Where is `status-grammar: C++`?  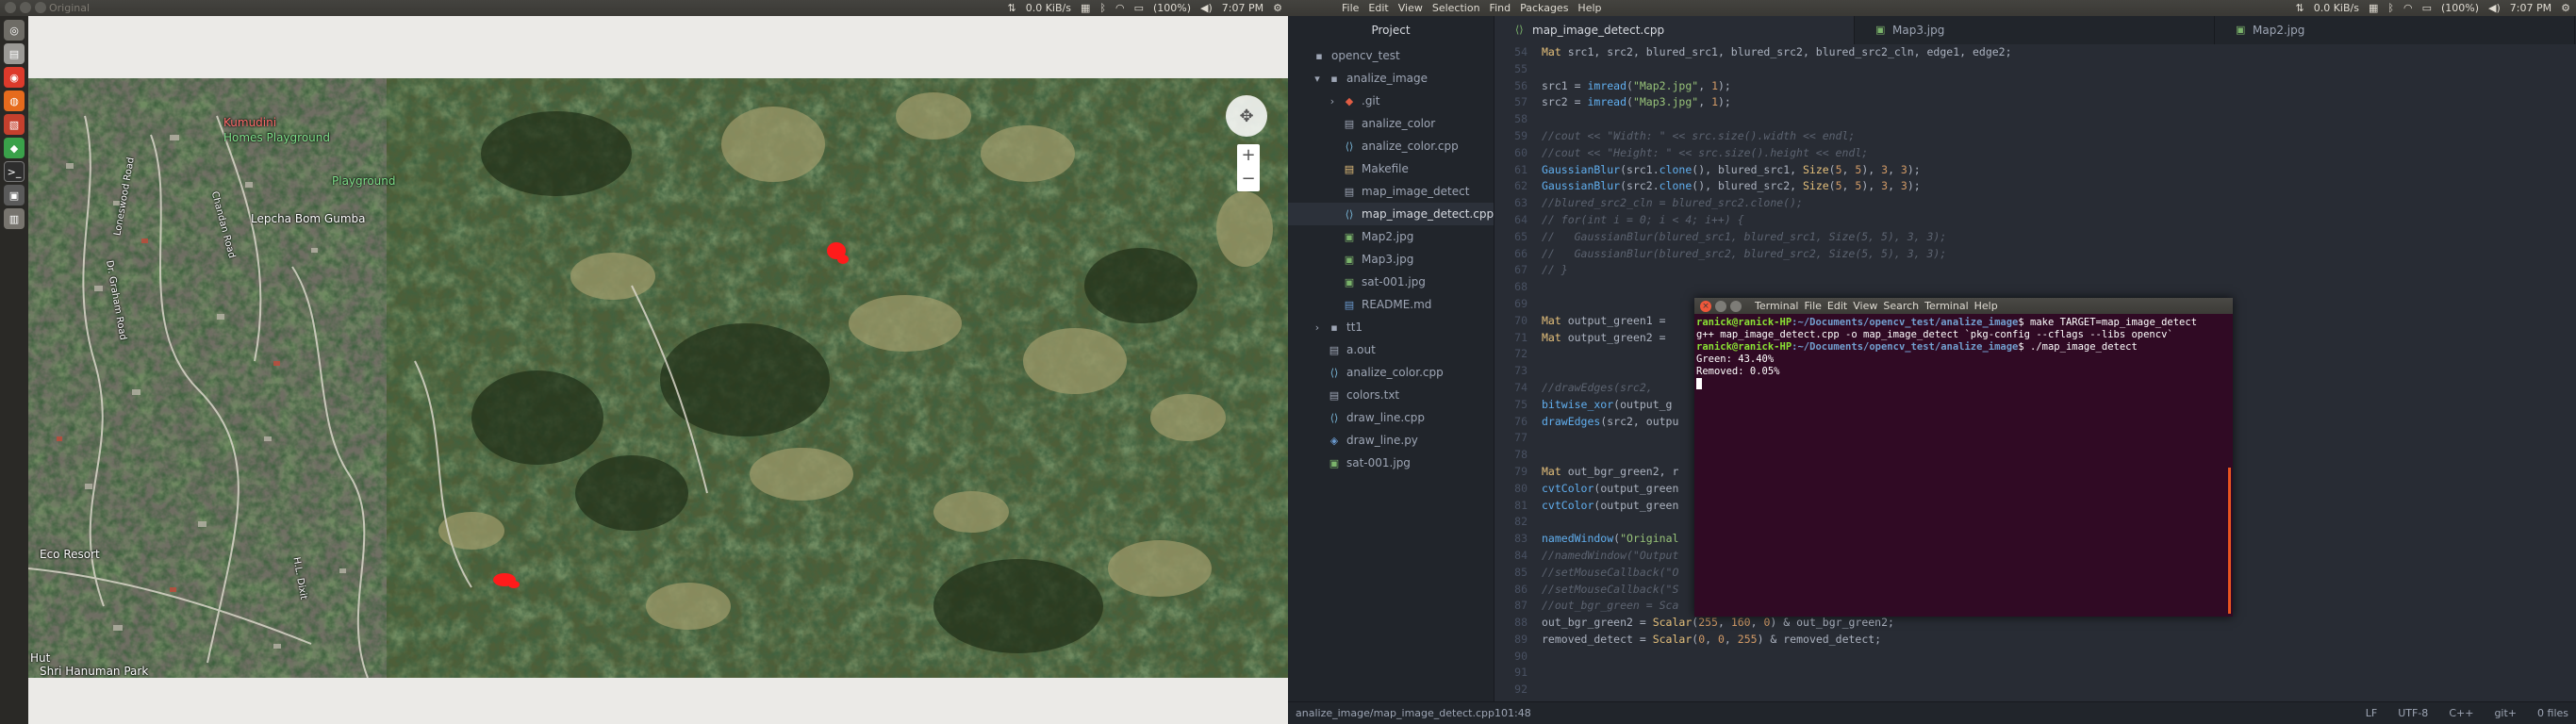
status-grammar: C++ is located at coordinates (2461, 713).